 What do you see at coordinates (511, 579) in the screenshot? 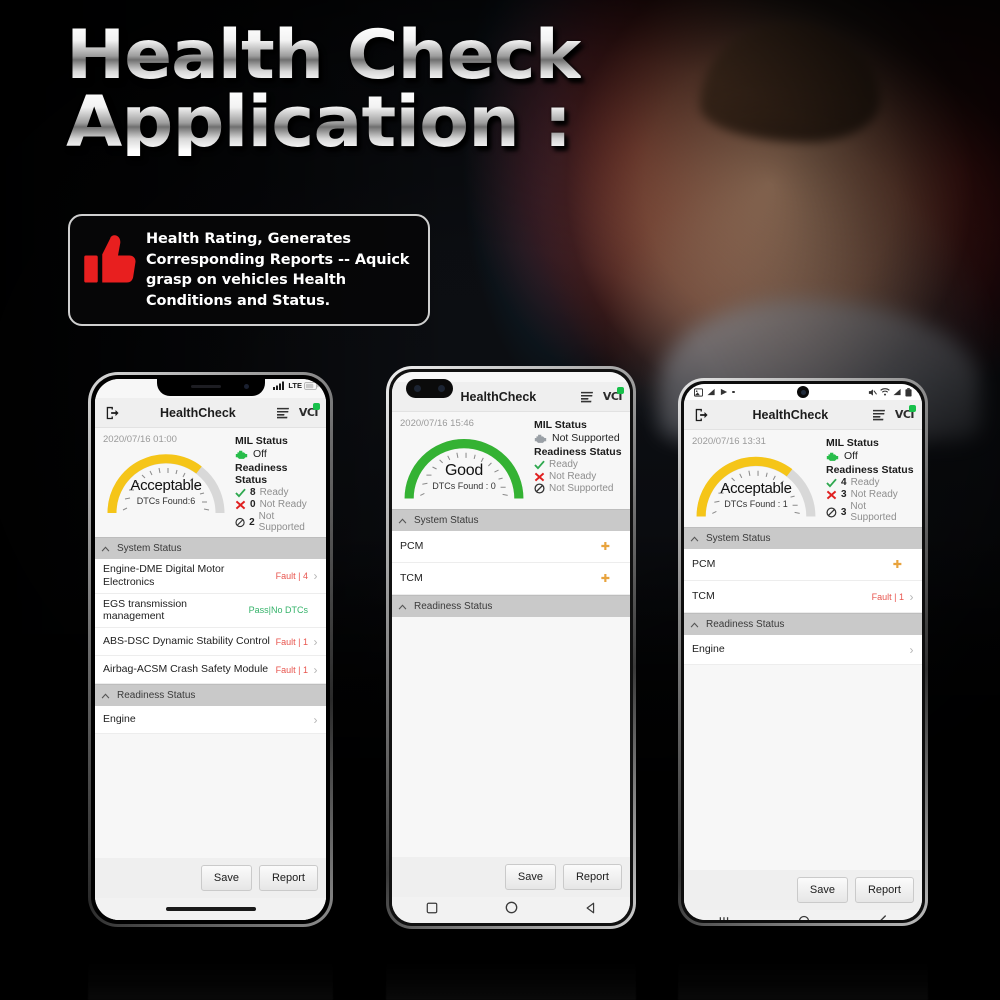
I see `table-row: TCM ✚` at bounding box center [511, 579].